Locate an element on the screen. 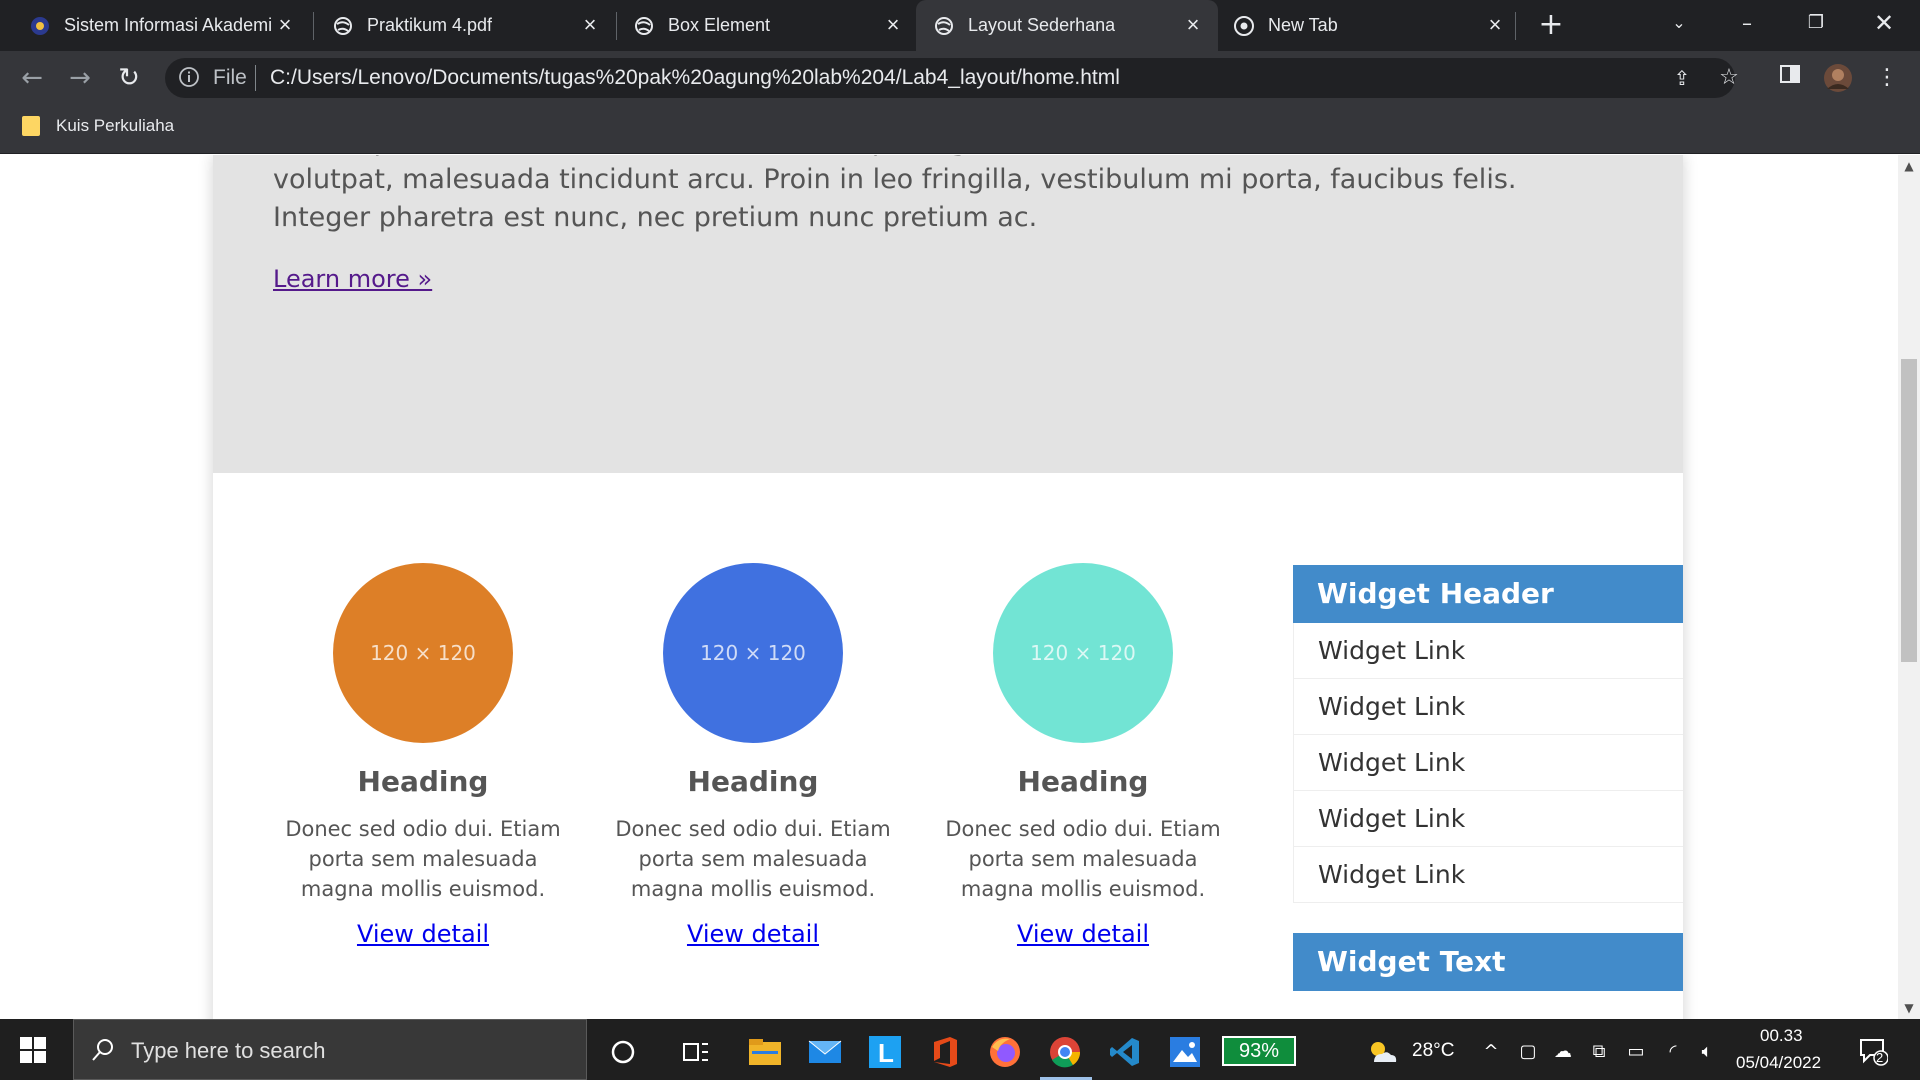 Image resolution: width=1920 pixels, height=1080 pixels. tab-box-element: Box Element × is located at coordinates (768, 25).